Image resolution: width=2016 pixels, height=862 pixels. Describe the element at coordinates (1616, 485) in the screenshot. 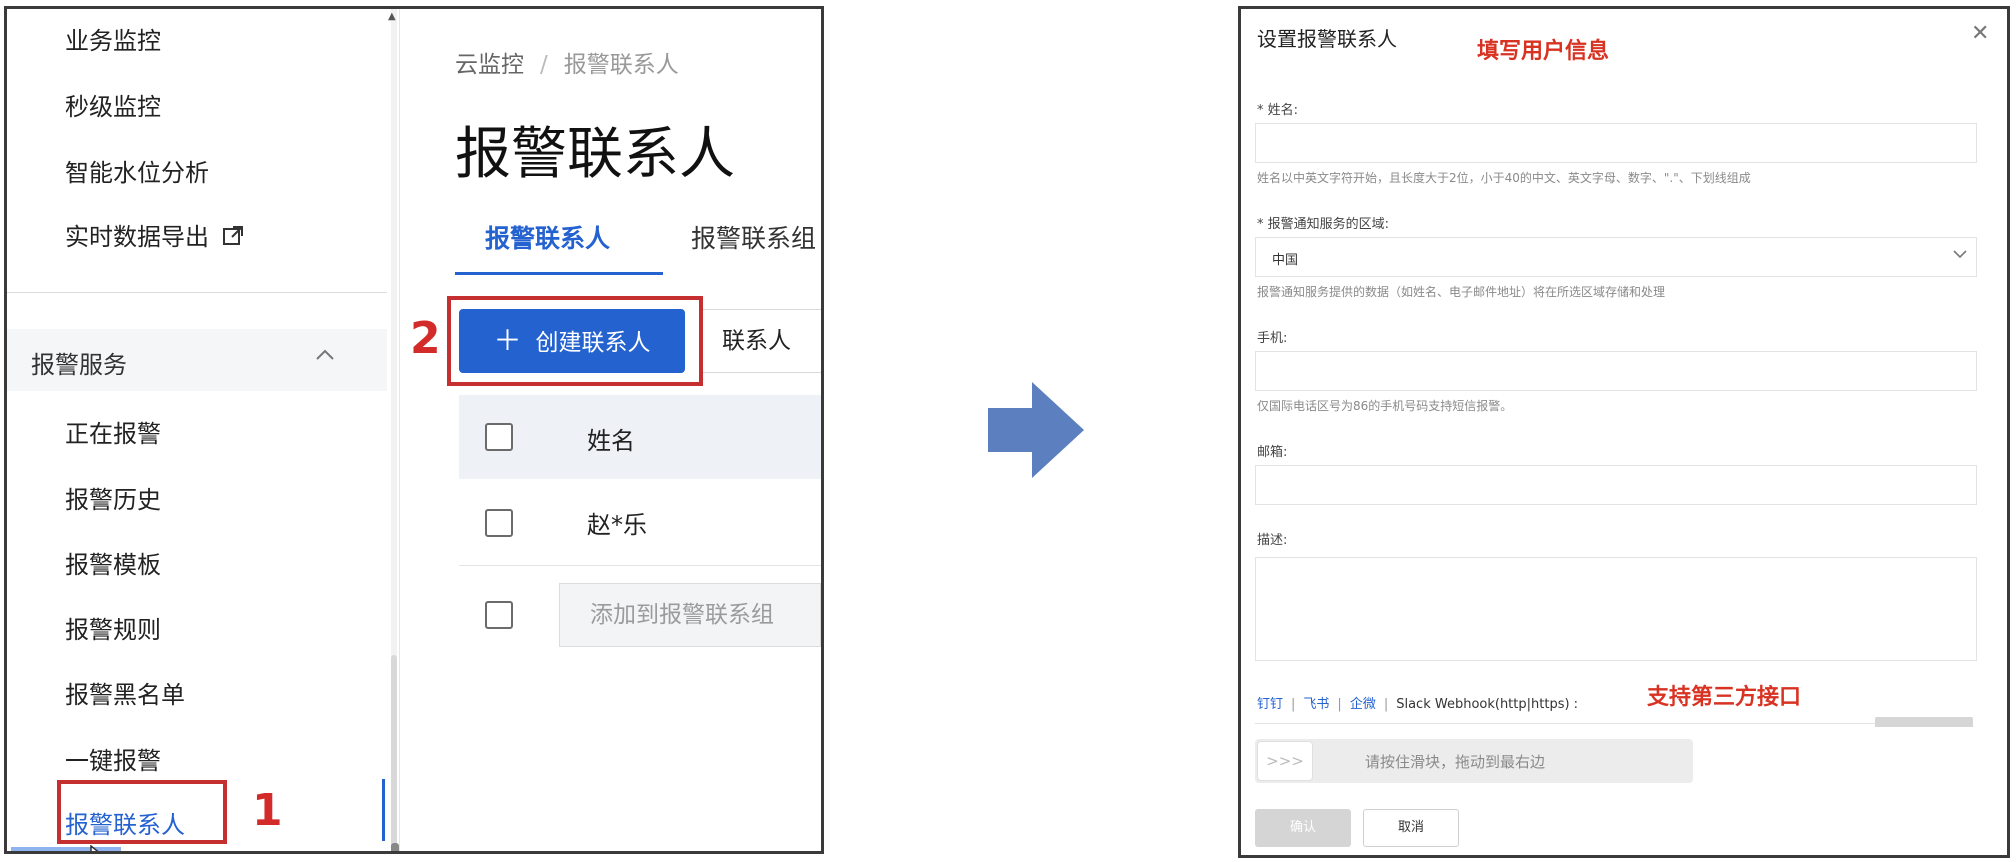

I see `email-input` at that location.